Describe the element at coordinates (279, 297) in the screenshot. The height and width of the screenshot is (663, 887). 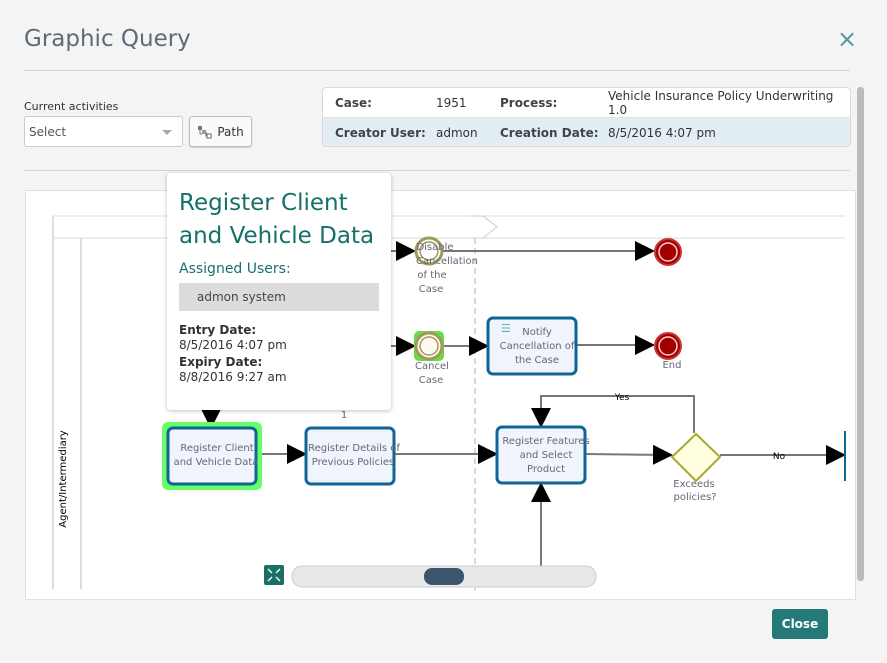
I see `assigned-users: admon system` at that location.